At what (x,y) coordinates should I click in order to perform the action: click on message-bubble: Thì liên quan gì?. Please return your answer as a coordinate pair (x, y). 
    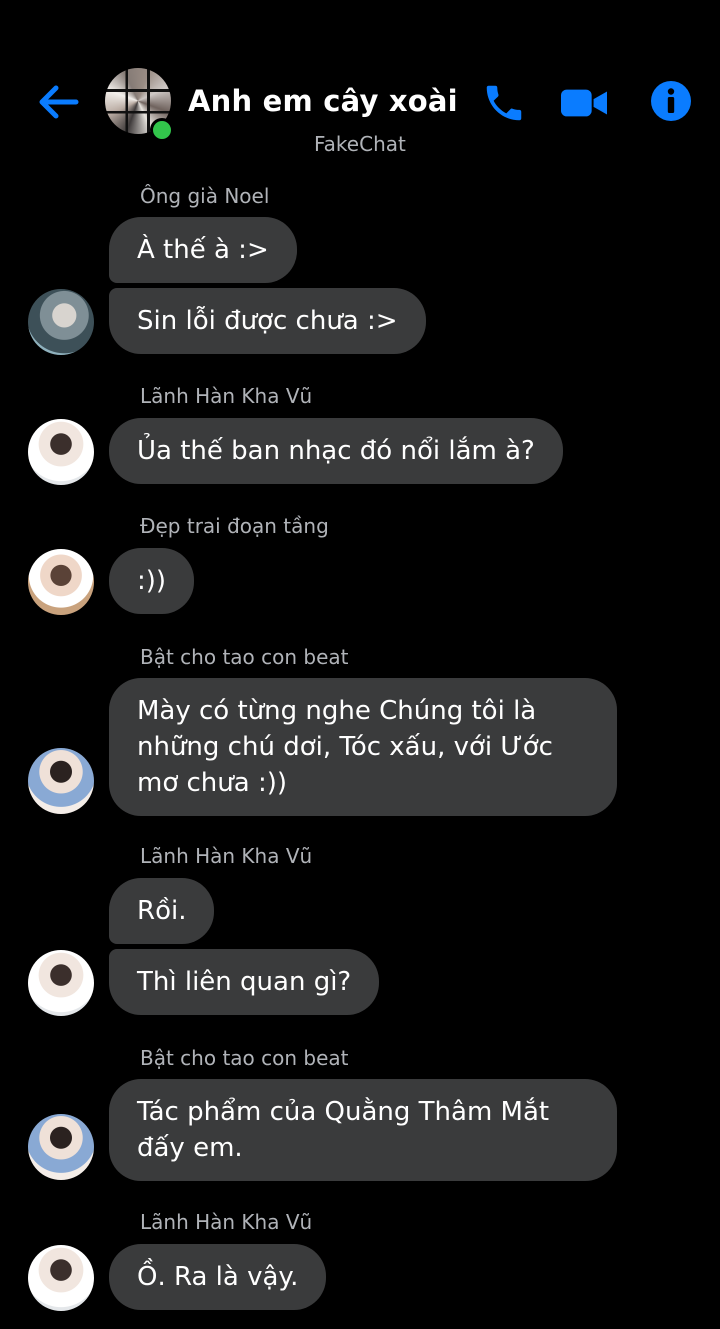
    Looking at the image, I should click on (244, 982).